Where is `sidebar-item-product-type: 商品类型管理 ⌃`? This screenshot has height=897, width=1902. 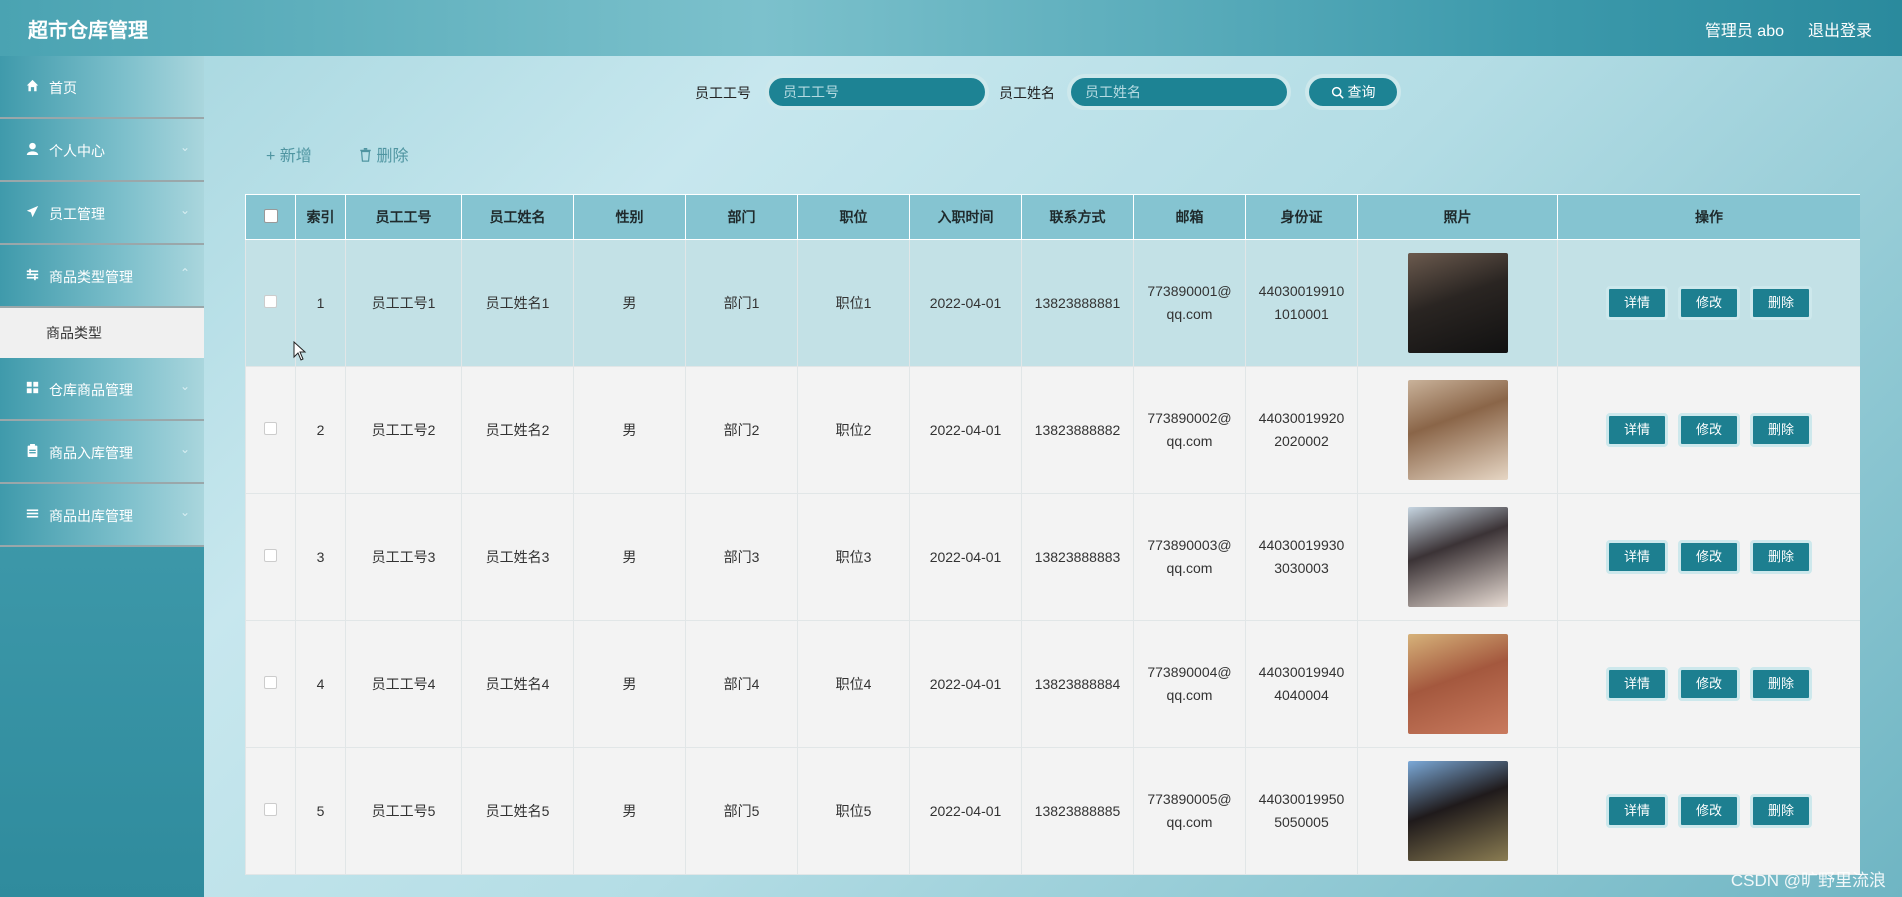 sidebar-item-product-type: 商品类型管理 ⌃ is located at coordinates (102, 276).